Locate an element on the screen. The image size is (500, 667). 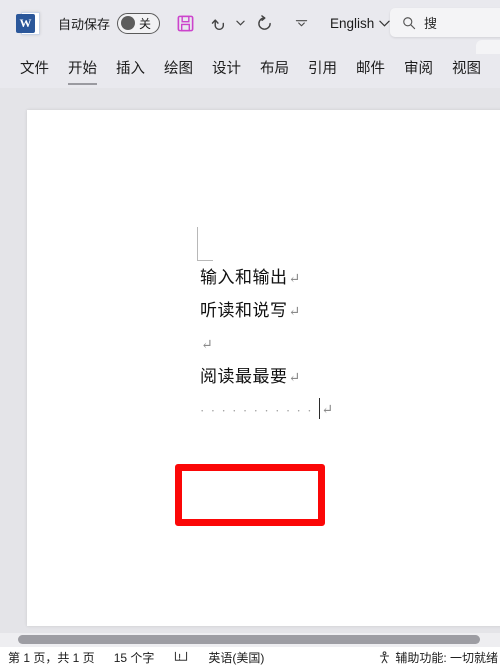
paragraph-line: 阅读最最要↵ is located at coordinates (350, 377).